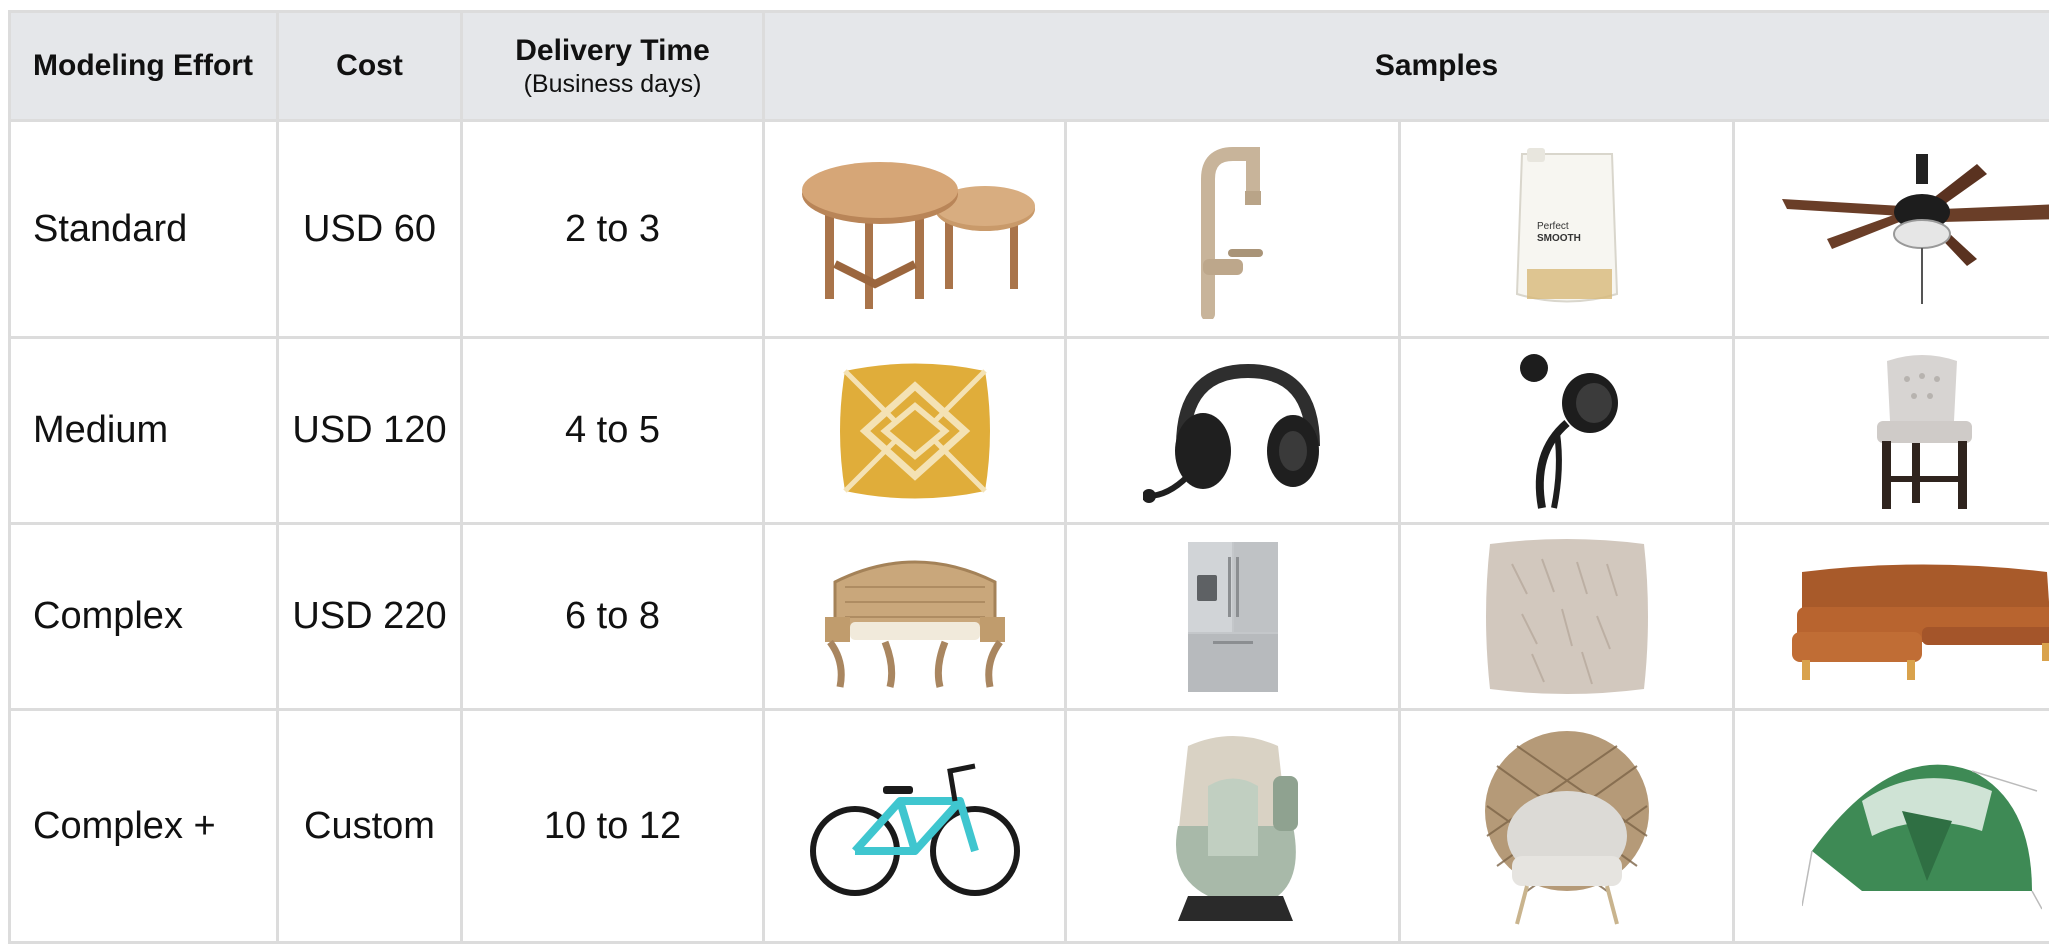 The image size is (2049, 949). Describe the element at coordinates (143, 430) in the screenshot. I see `effort-cell: Medium` at that location.